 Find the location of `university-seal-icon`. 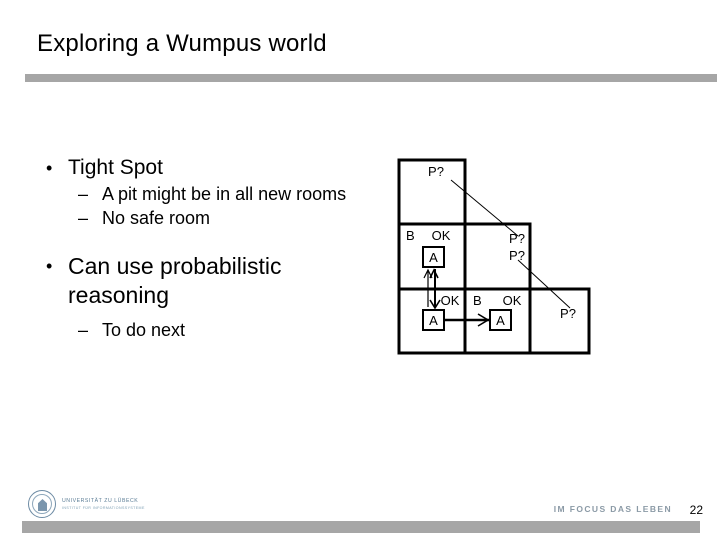

university-seal-icon is located at coordinates (42, 504).